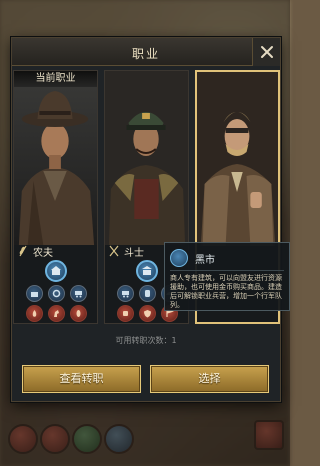 The height and width of the screenshot is (466, 320). What do you see at coordinates (23, 251) in the screenshot?
I see `wheat-icon` at bounding box center [23, 251].